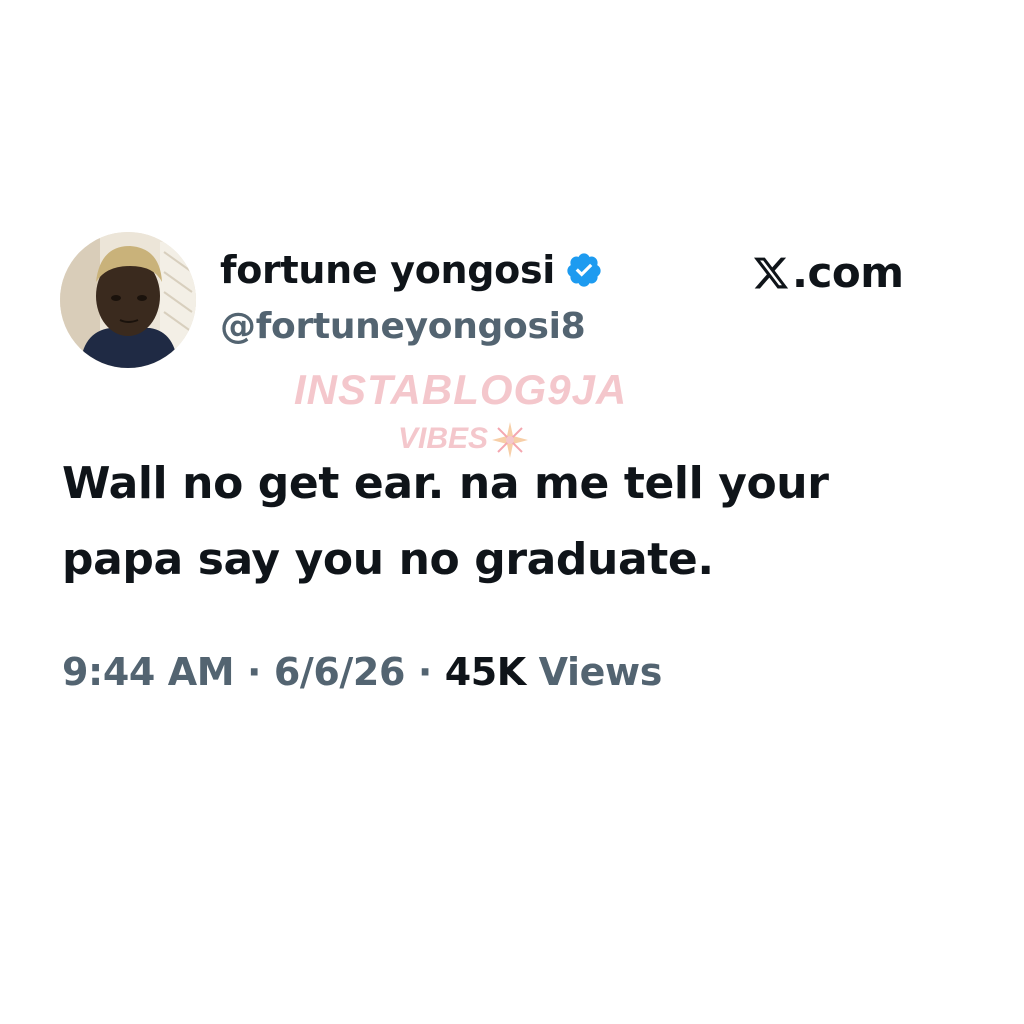 The image size is (1024, 1024). What do you see at coordinates (403, 326) in the screenshot?
I see `user-handle: @fortuneyongosi8` at bounding box center [403, 326].